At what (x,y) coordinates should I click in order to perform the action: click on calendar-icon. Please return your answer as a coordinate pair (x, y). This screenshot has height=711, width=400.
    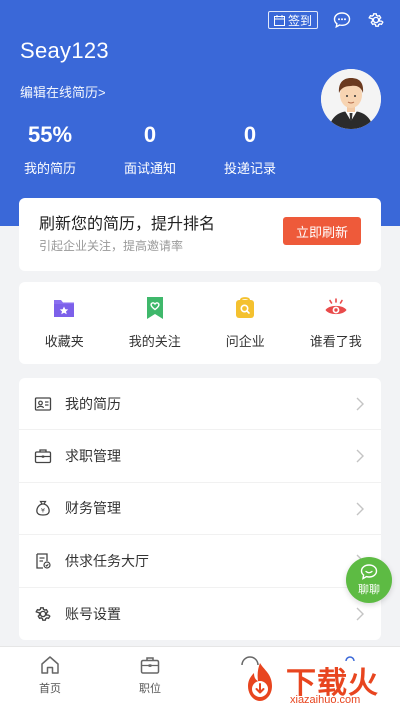
    Looking at the image, I should click on (279, 20).